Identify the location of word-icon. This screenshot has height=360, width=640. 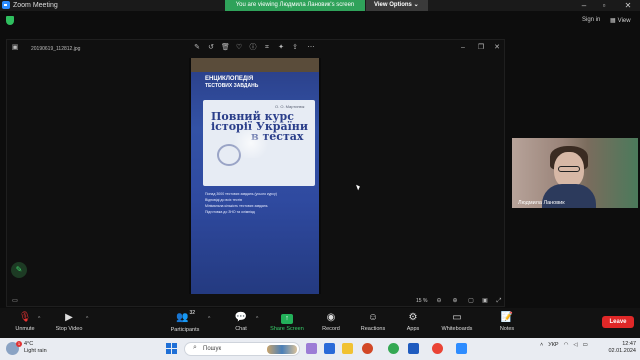
(413, 348).